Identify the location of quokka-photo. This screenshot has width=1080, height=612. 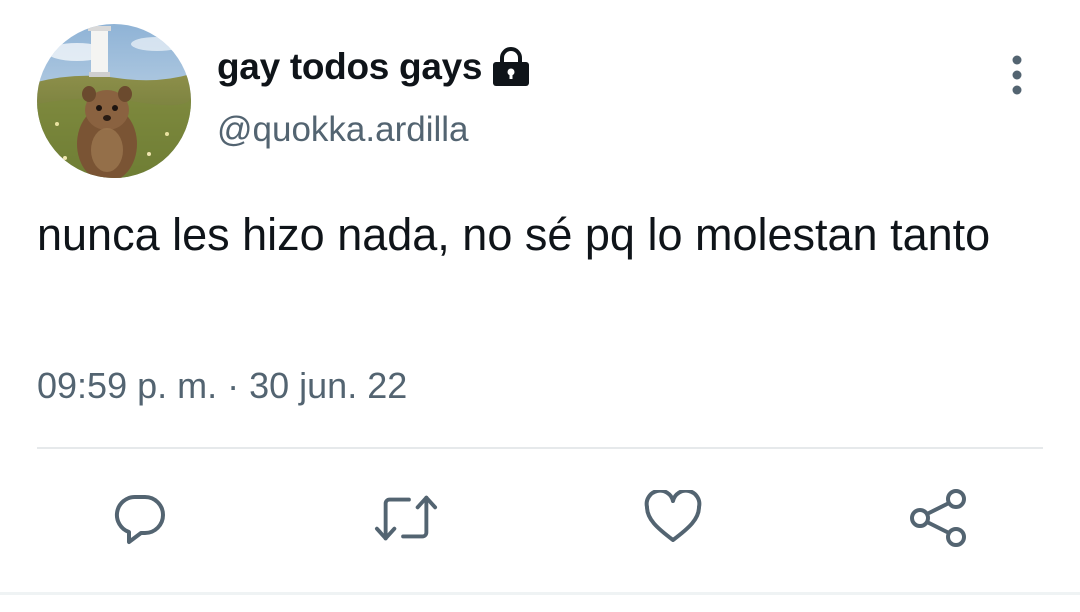
(114, 101).